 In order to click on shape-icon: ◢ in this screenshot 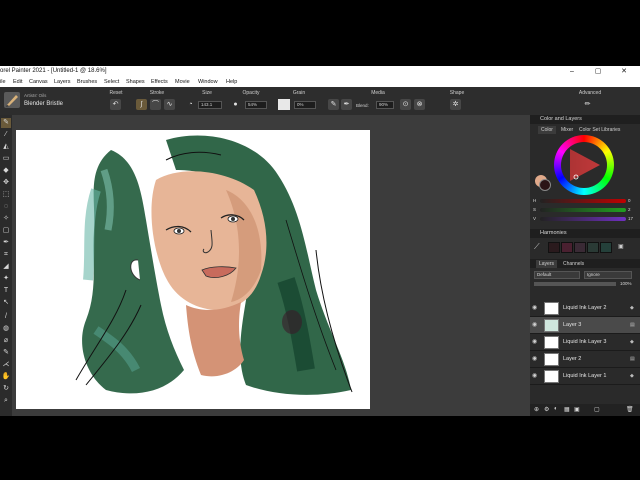, I will do `click(6, 267)`.